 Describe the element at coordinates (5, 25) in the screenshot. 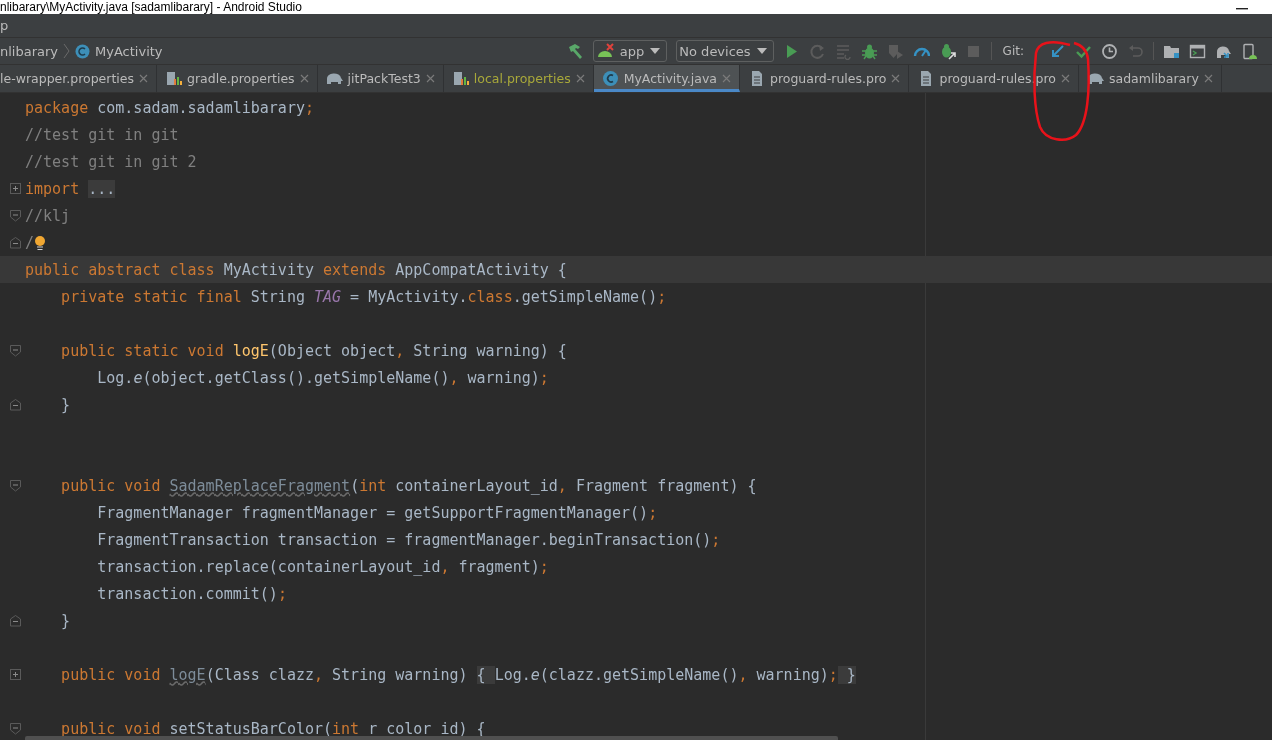

I see `menu-item: p` at that location.